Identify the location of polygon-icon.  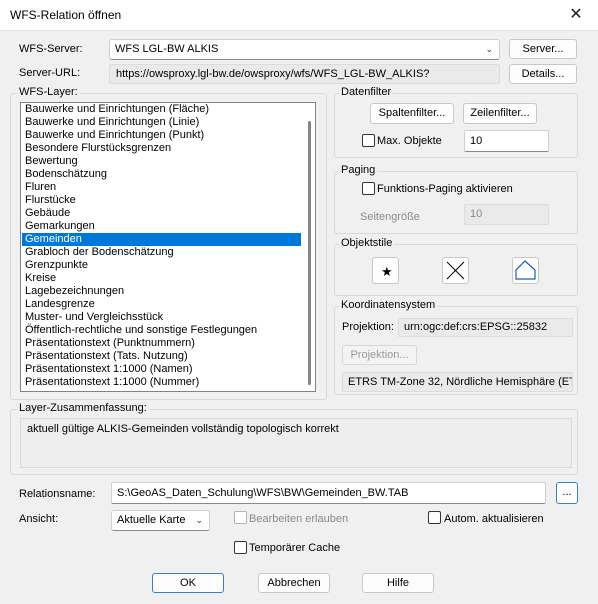
(525, 270).